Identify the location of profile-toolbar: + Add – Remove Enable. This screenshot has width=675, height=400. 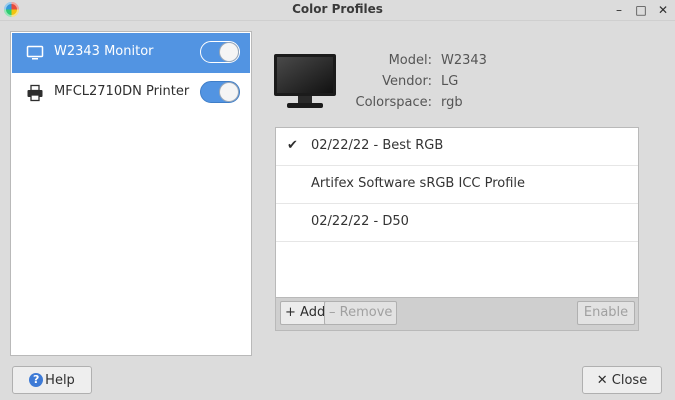
(457, 314).